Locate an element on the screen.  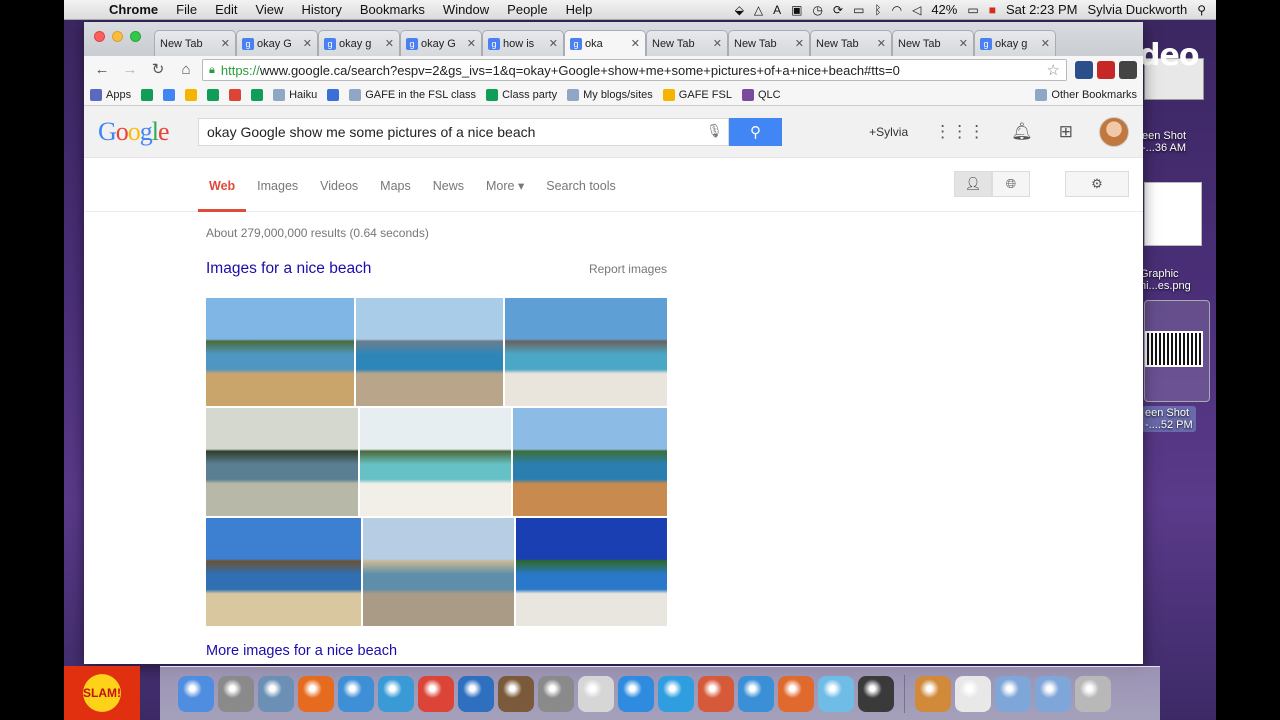
safari-icon is located at coordinates (396, 693).